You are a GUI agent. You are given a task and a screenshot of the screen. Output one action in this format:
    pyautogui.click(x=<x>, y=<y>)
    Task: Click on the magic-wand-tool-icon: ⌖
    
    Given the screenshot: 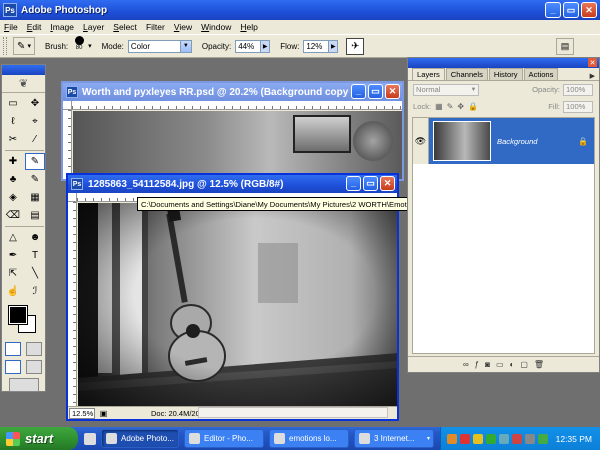 What is the action you would take?
    pyautogui.click(x=35, y=121)
    